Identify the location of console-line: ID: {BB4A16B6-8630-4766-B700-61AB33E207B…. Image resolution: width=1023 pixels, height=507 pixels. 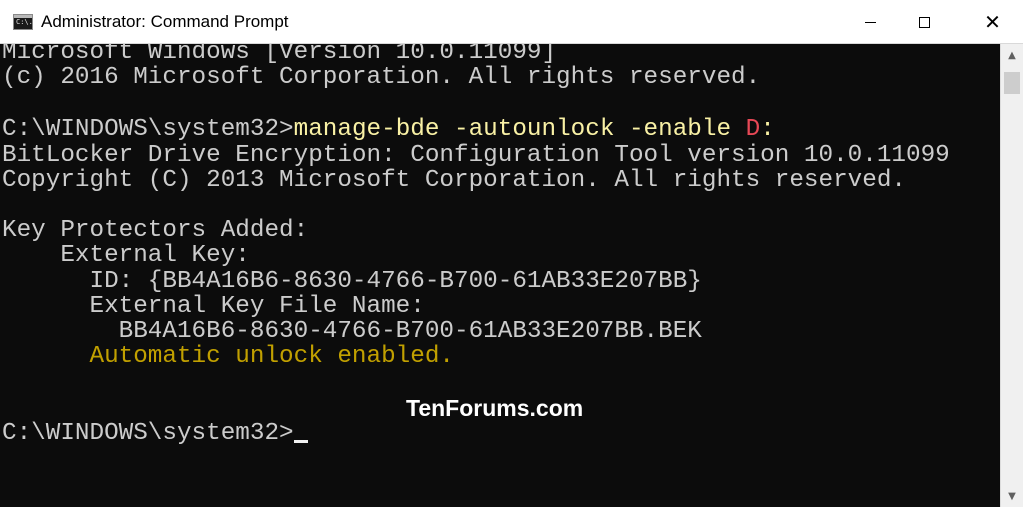
(352, 281).